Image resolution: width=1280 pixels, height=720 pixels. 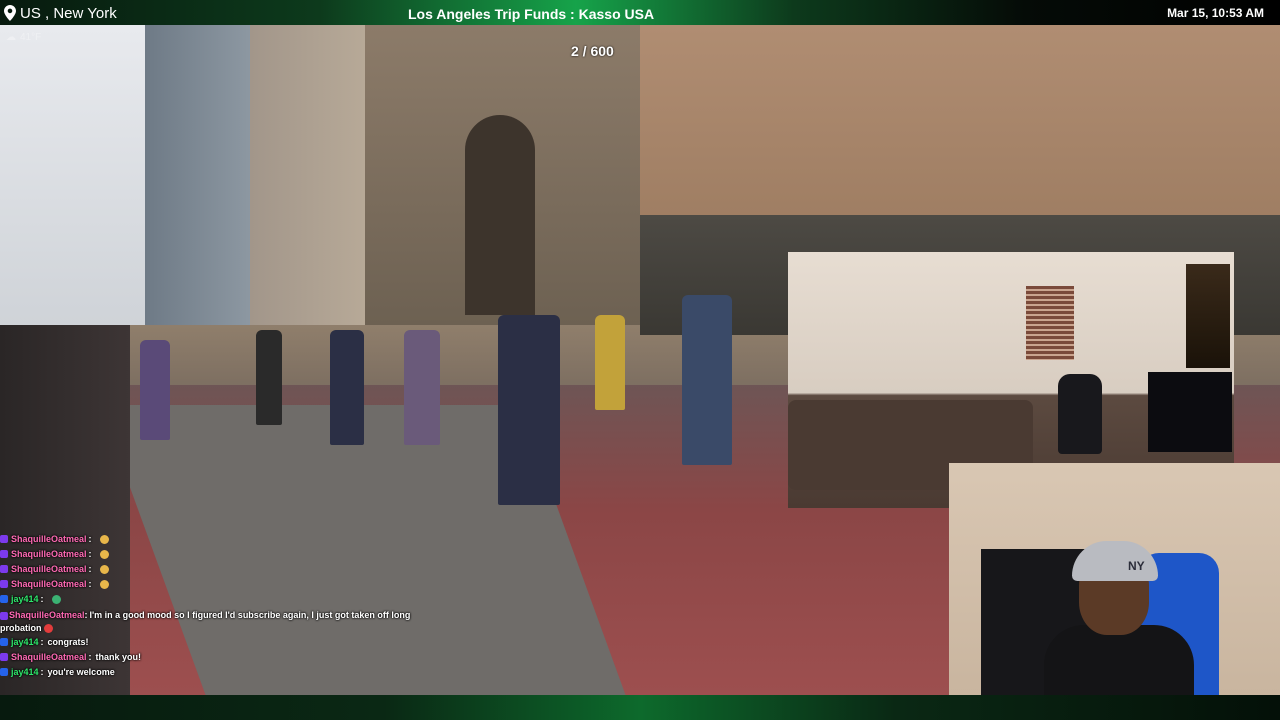 I want to click on streamer-shirt, so click(x=1119, y=660).